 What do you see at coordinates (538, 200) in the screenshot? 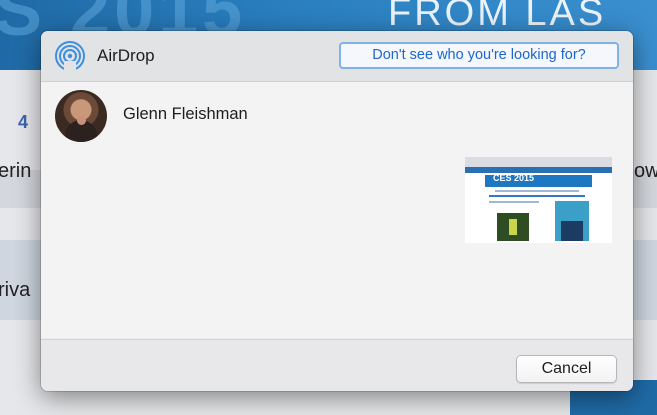
I see `webpage-thumbnail: CES 2015` at bounding box center [538, 200].